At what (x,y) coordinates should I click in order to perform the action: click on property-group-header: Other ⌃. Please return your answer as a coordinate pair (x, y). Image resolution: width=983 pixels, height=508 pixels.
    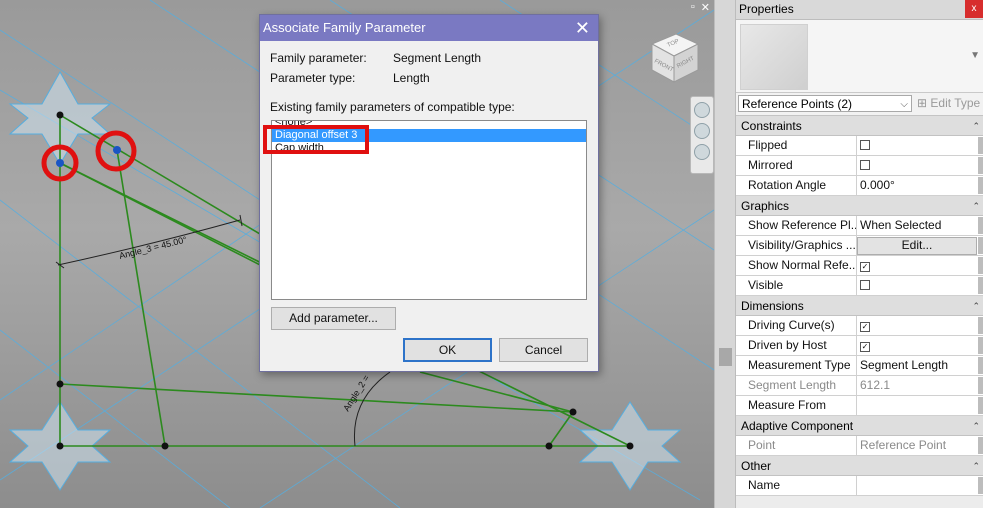
    Looking at the image, I should click on (859, 466).